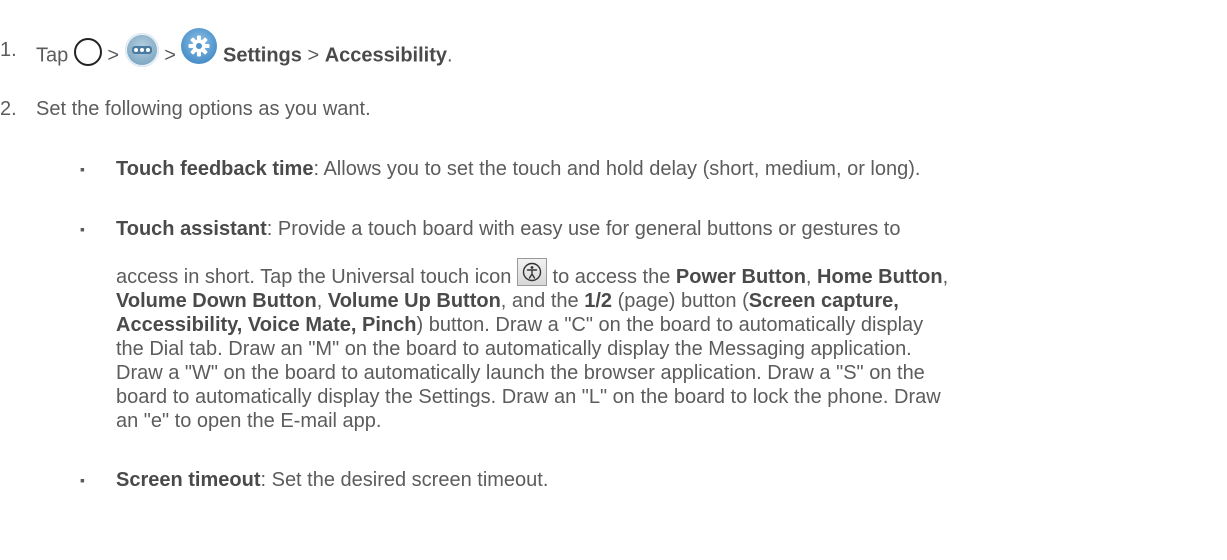  Describe the element at coordinates (8, 50) in the screenshot. I see `step-1-number: 1.` at that location.